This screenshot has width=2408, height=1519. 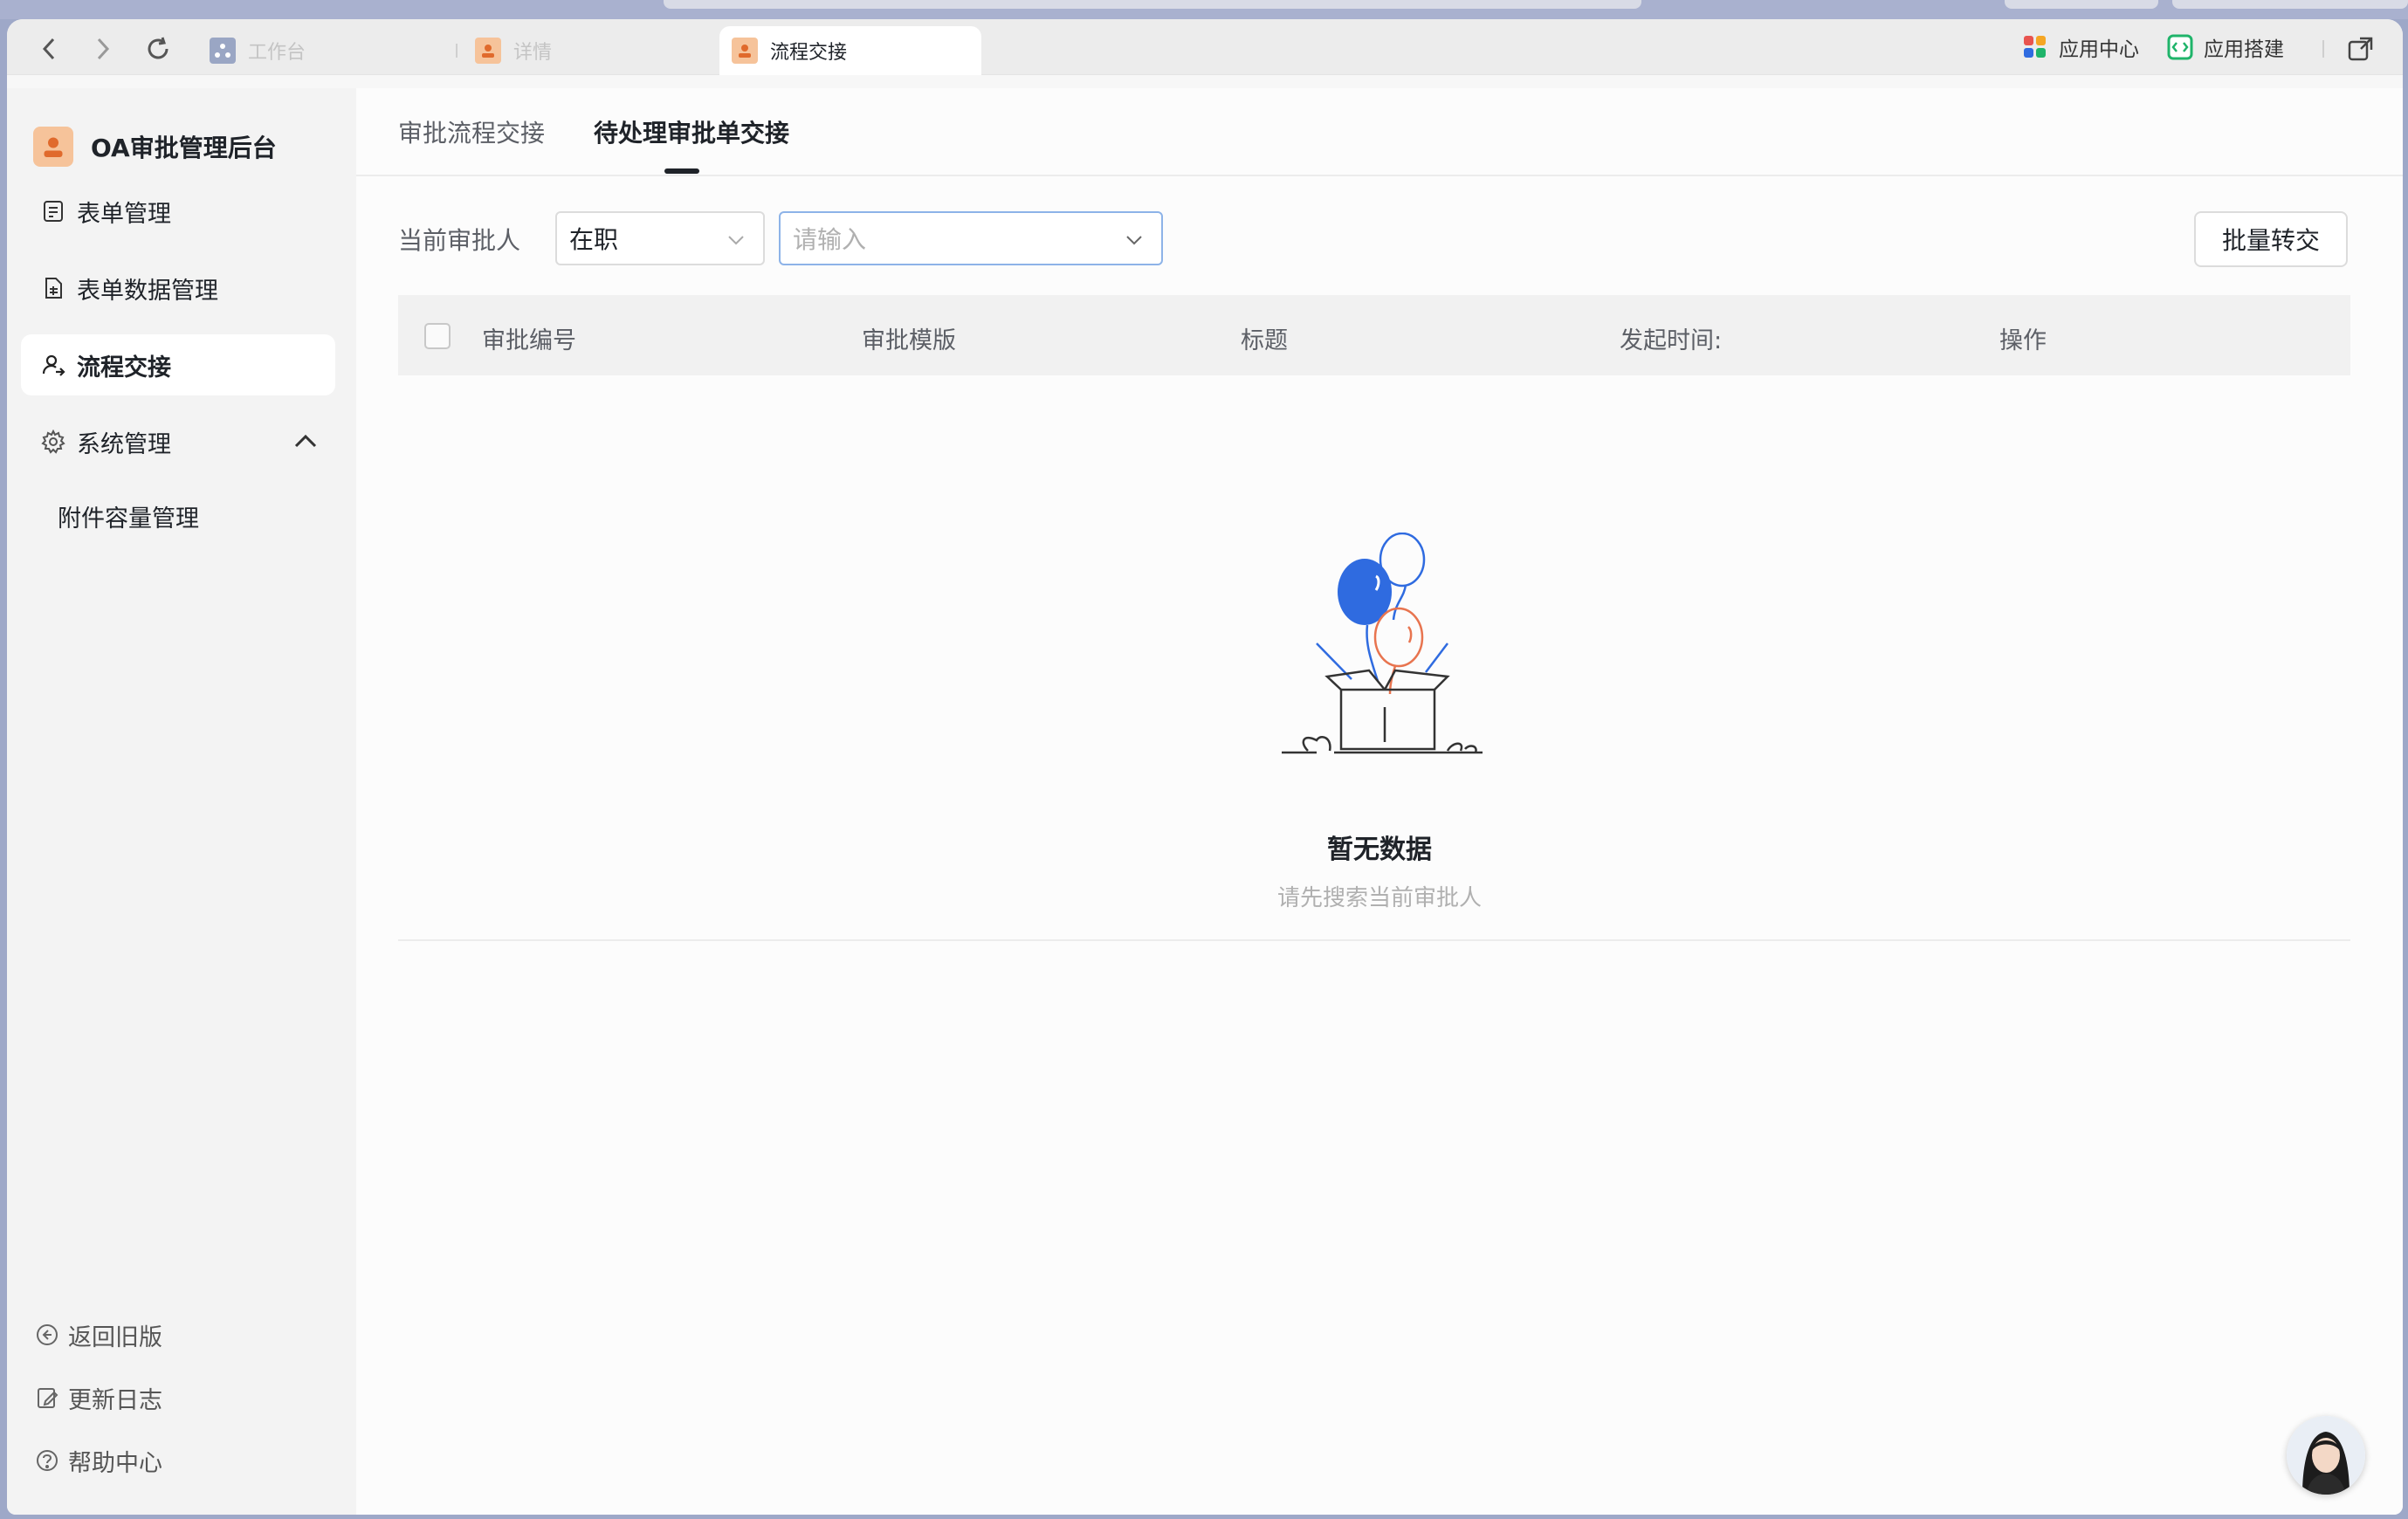 I want to click on open-external-button, so click(x=2361, y=49).